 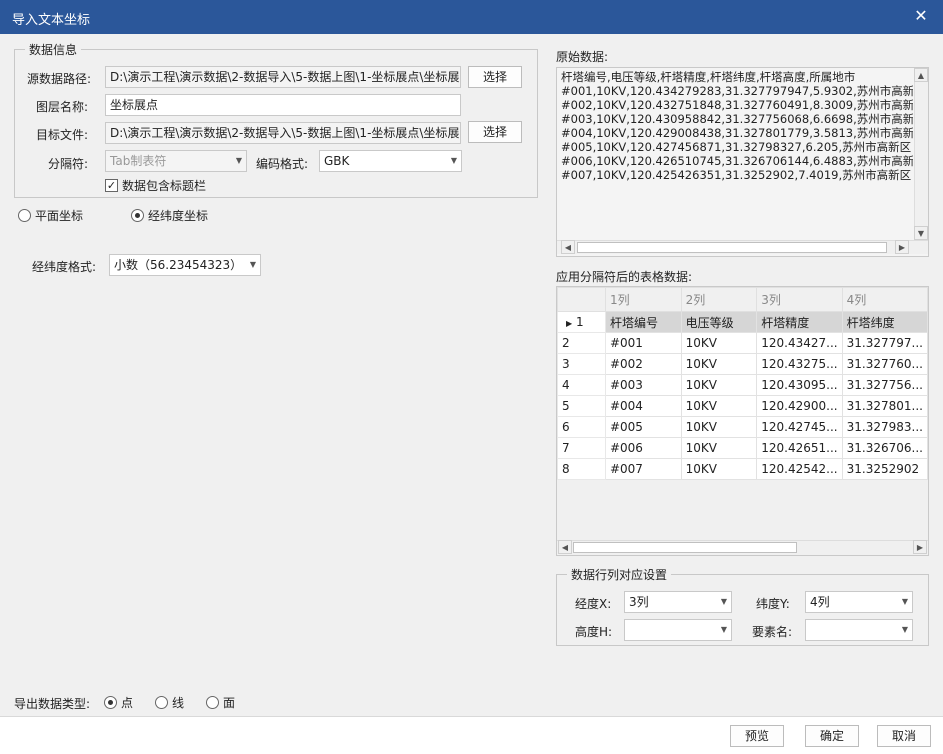 I want to click on table-cell: #006, so click(x=643, y=448).